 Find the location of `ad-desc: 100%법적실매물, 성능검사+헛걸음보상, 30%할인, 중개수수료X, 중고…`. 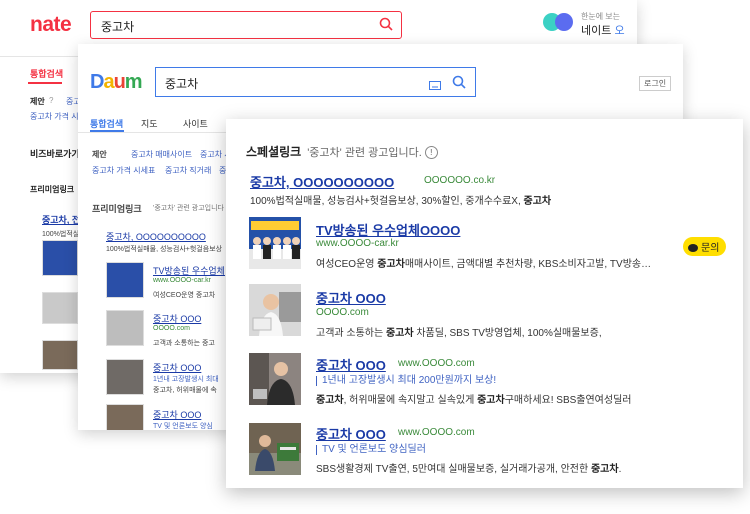

ad-desc: 100%법적실매물, 성능검사+헛걸음보상, 30%할인, 중개수수료X, 중고… is located at coordinates (400, 199).